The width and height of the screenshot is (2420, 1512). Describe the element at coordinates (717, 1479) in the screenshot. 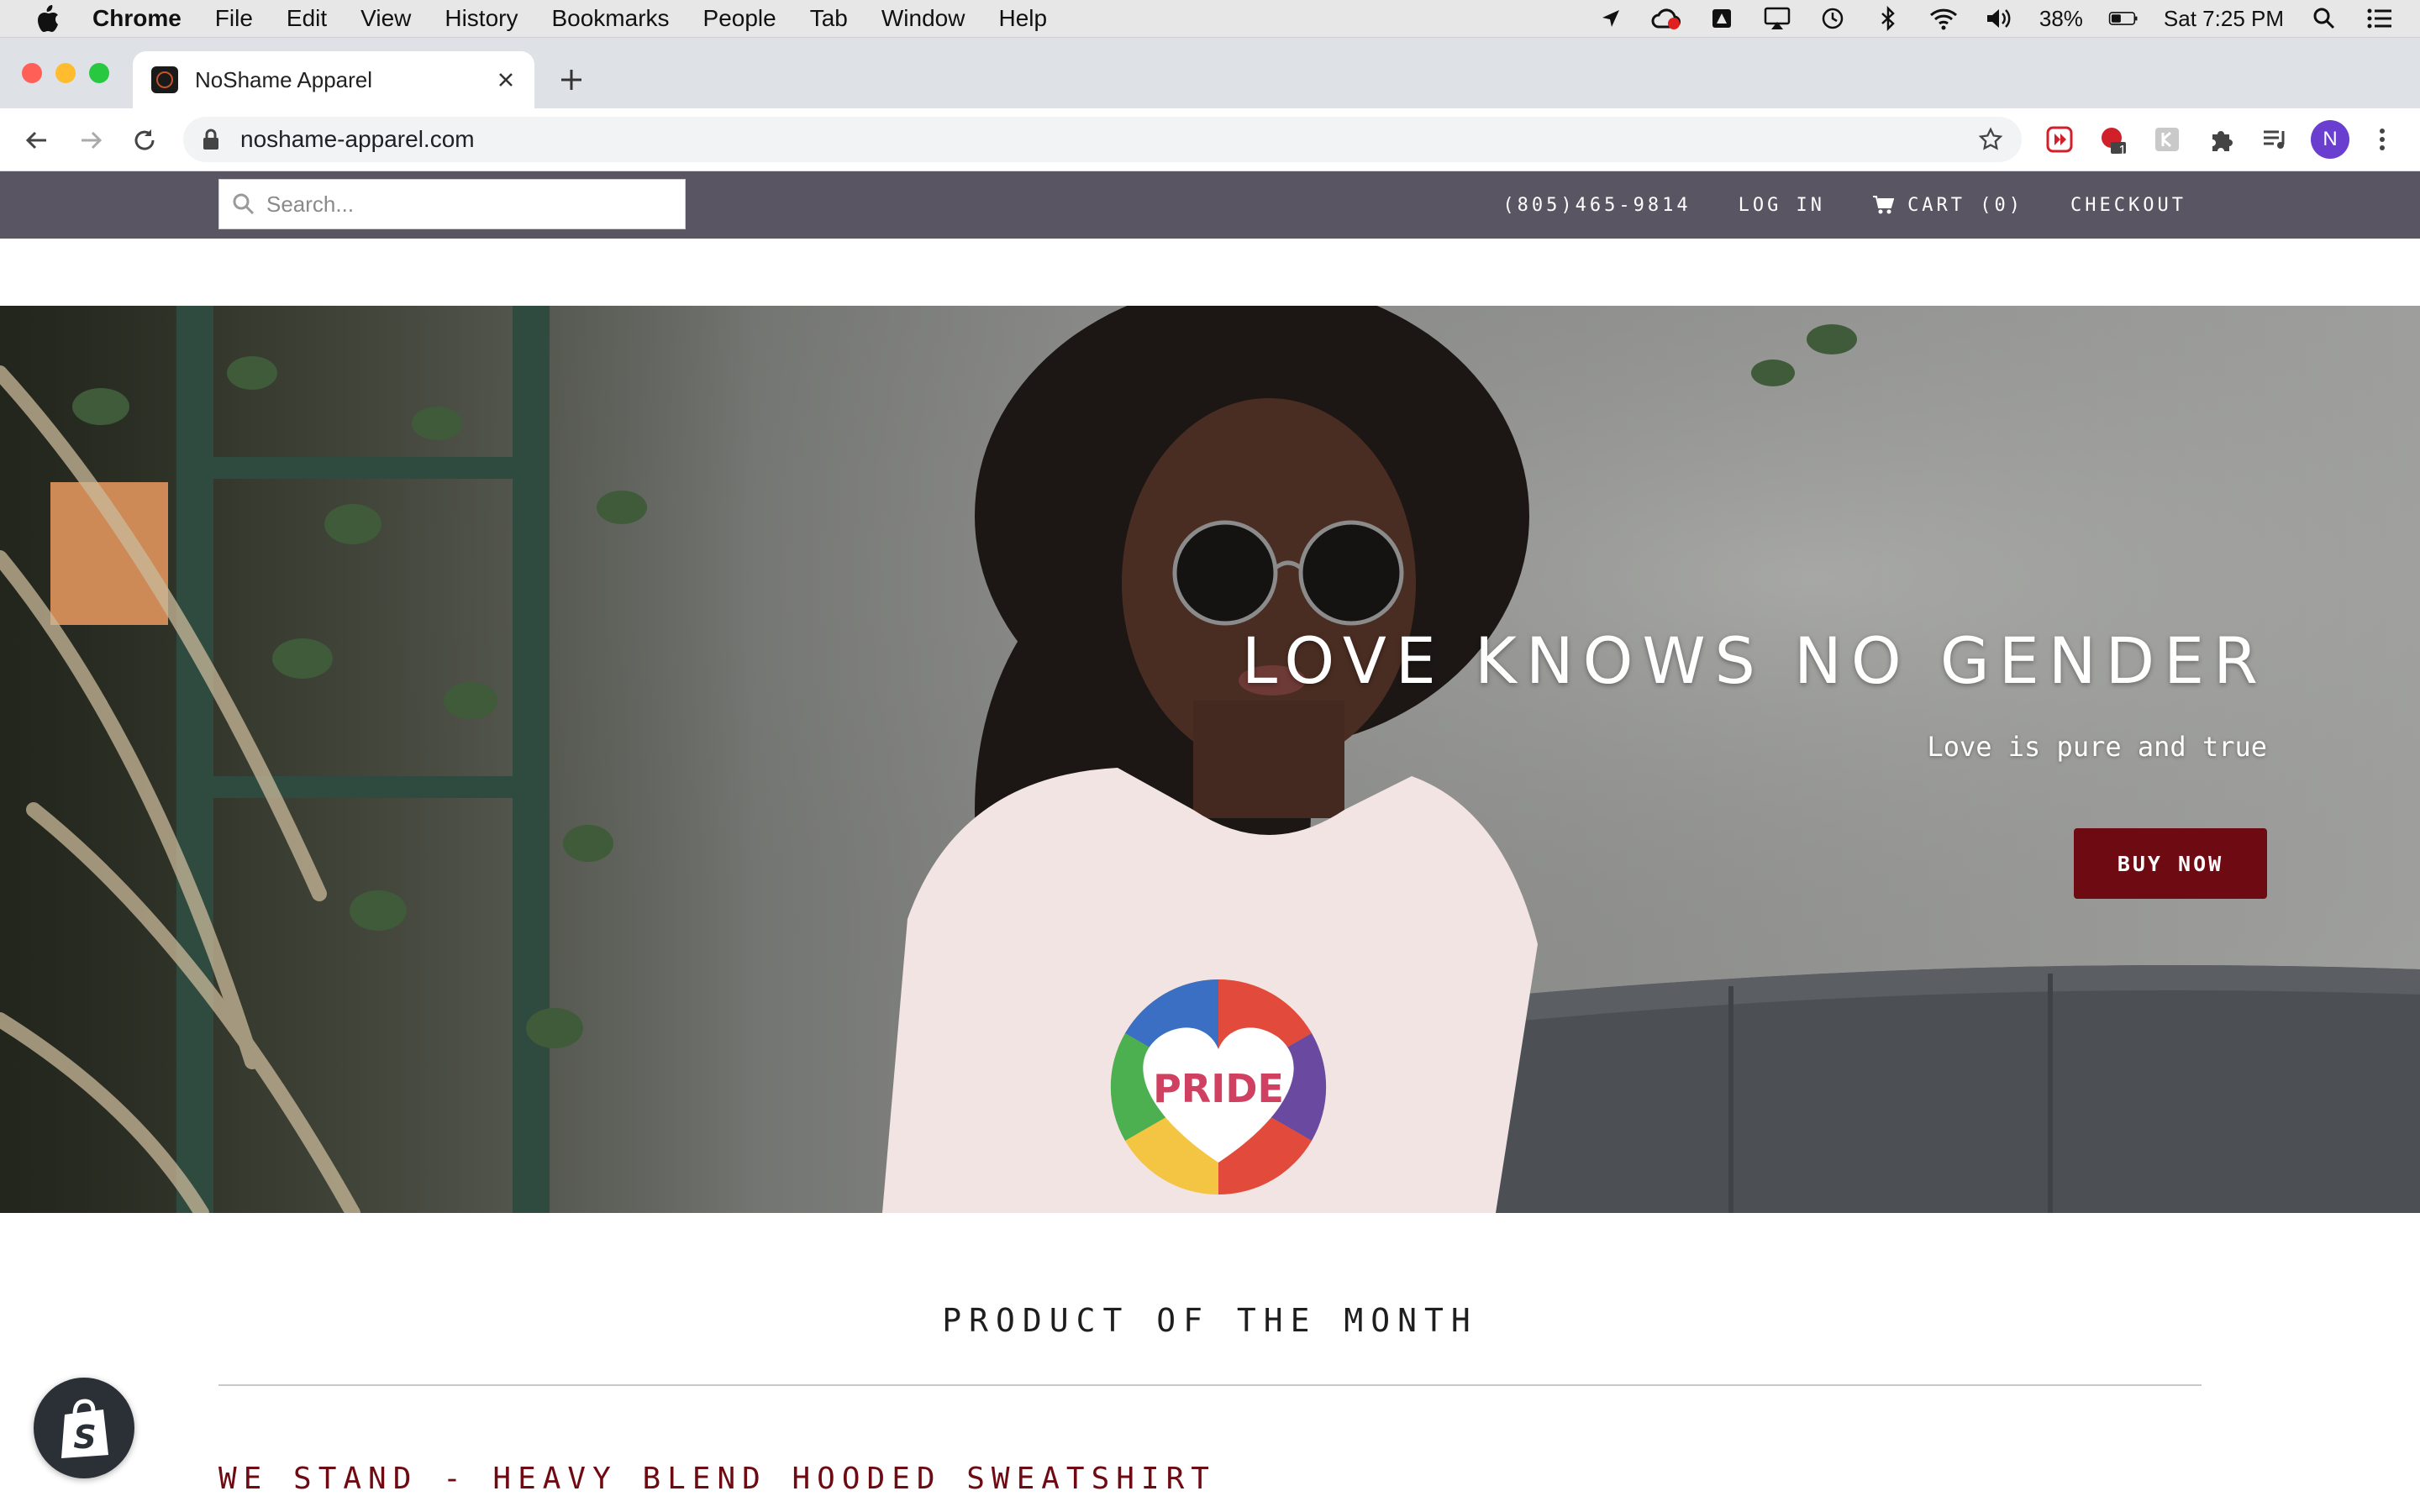

I see `product-title-link: WE STAND - HEAVY BLEND HOODED SWEATSHIRT` at that location.